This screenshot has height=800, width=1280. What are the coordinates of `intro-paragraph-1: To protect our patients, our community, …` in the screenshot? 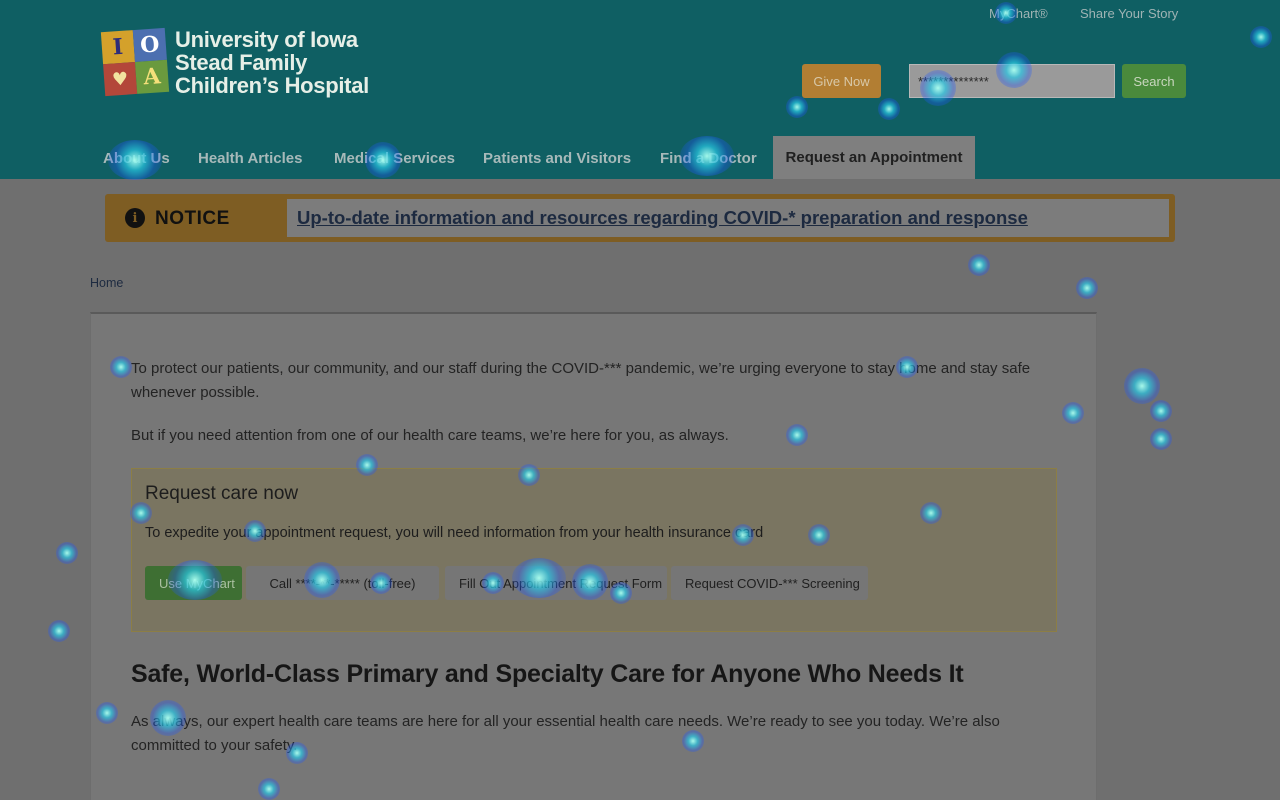 It's located at (581, 380).